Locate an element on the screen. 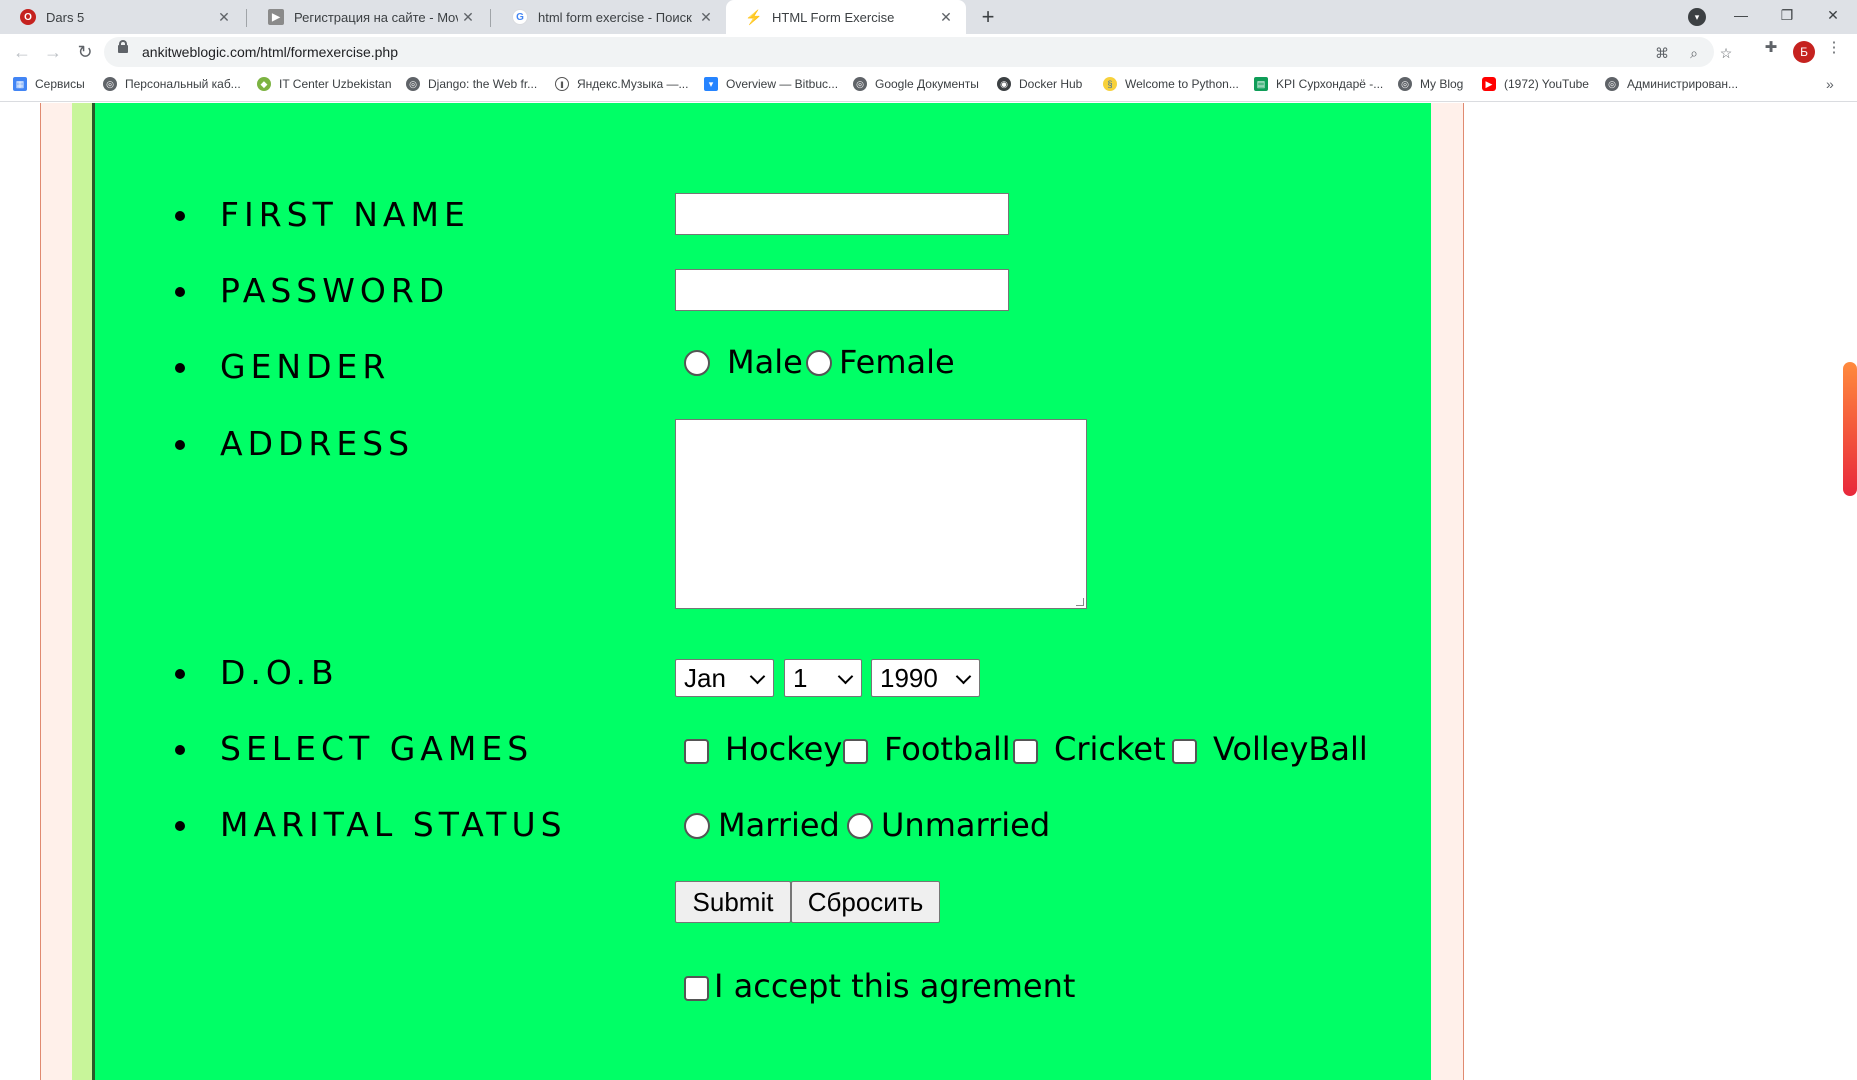  back-icon: ← is located at coordinates (22, 52).